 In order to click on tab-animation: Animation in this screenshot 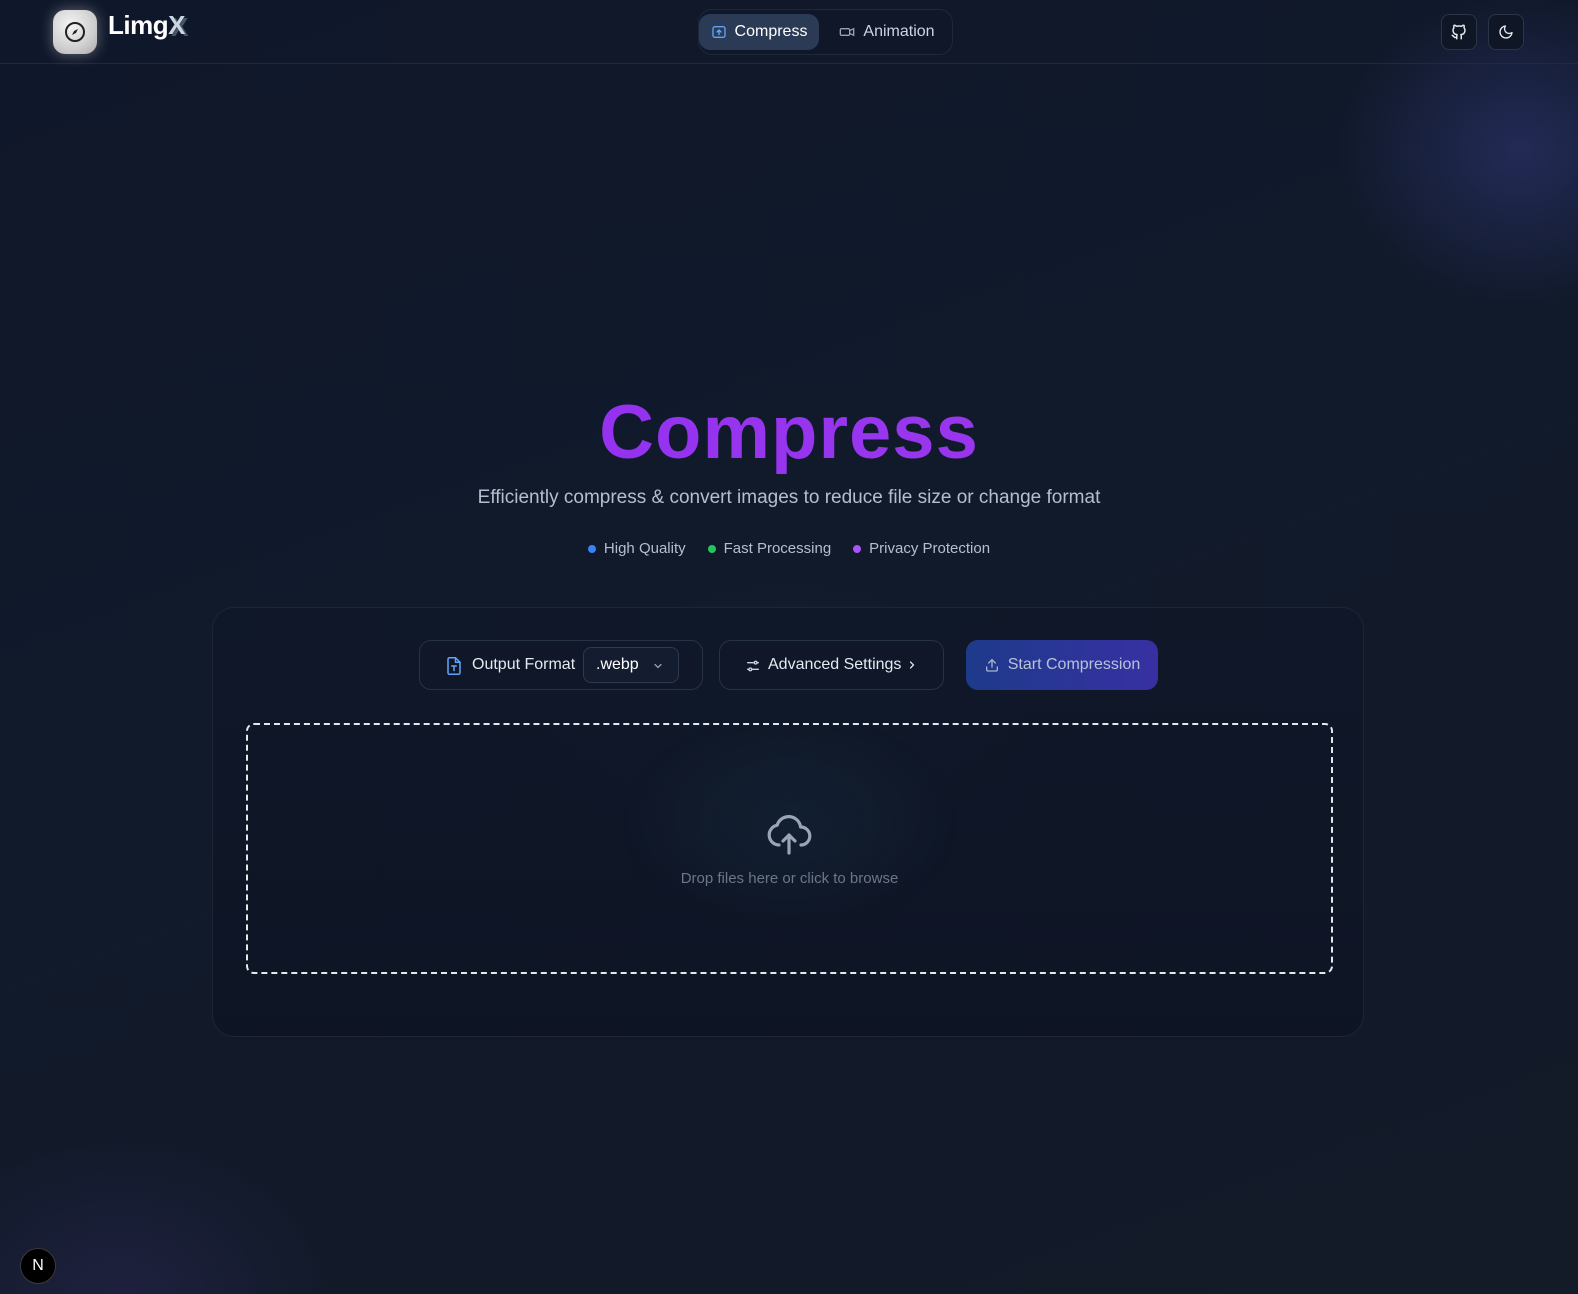, I will do `click(887, 32)`.